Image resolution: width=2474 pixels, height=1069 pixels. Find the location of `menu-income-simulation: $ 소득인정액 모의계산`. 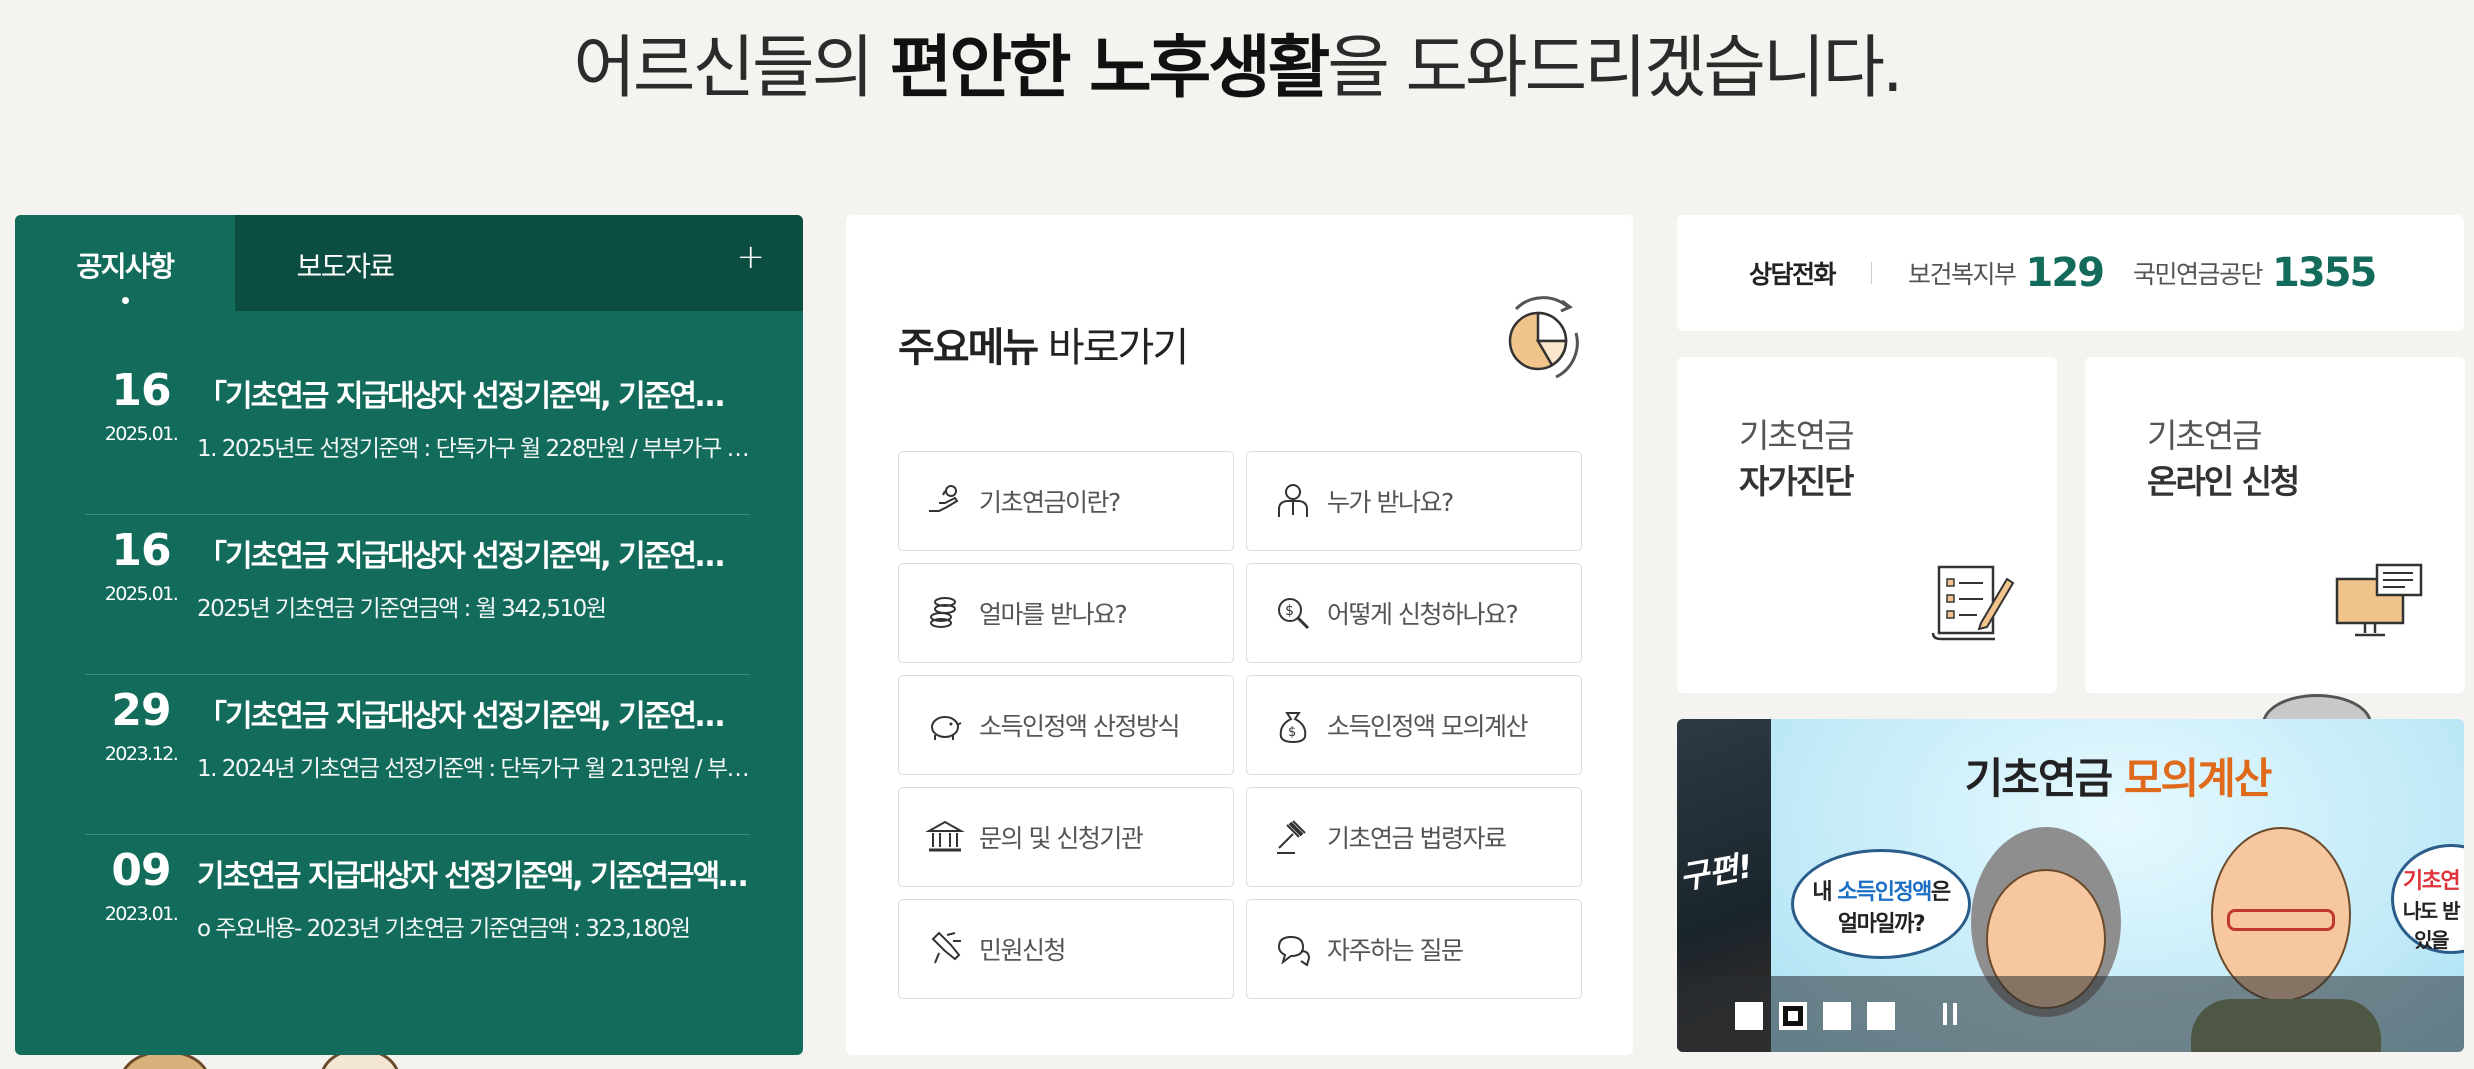

menu-income-simulation: $ 소득인정액 모의계산 is located at coordinates (1414, 725).